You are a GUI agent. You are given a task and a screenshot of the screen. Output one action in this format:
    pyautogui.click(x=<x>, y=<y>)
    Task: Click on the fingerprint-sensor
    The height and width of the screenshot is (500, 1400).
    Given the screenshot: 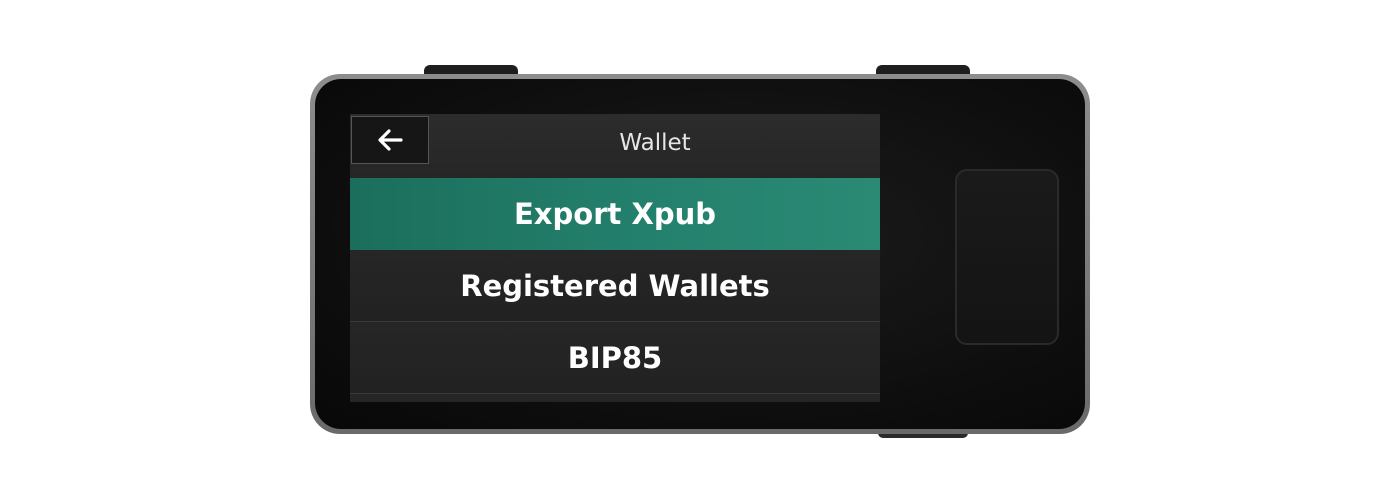 What is the action you would take?
    pyautogui.click(x=1007, y=257)
    